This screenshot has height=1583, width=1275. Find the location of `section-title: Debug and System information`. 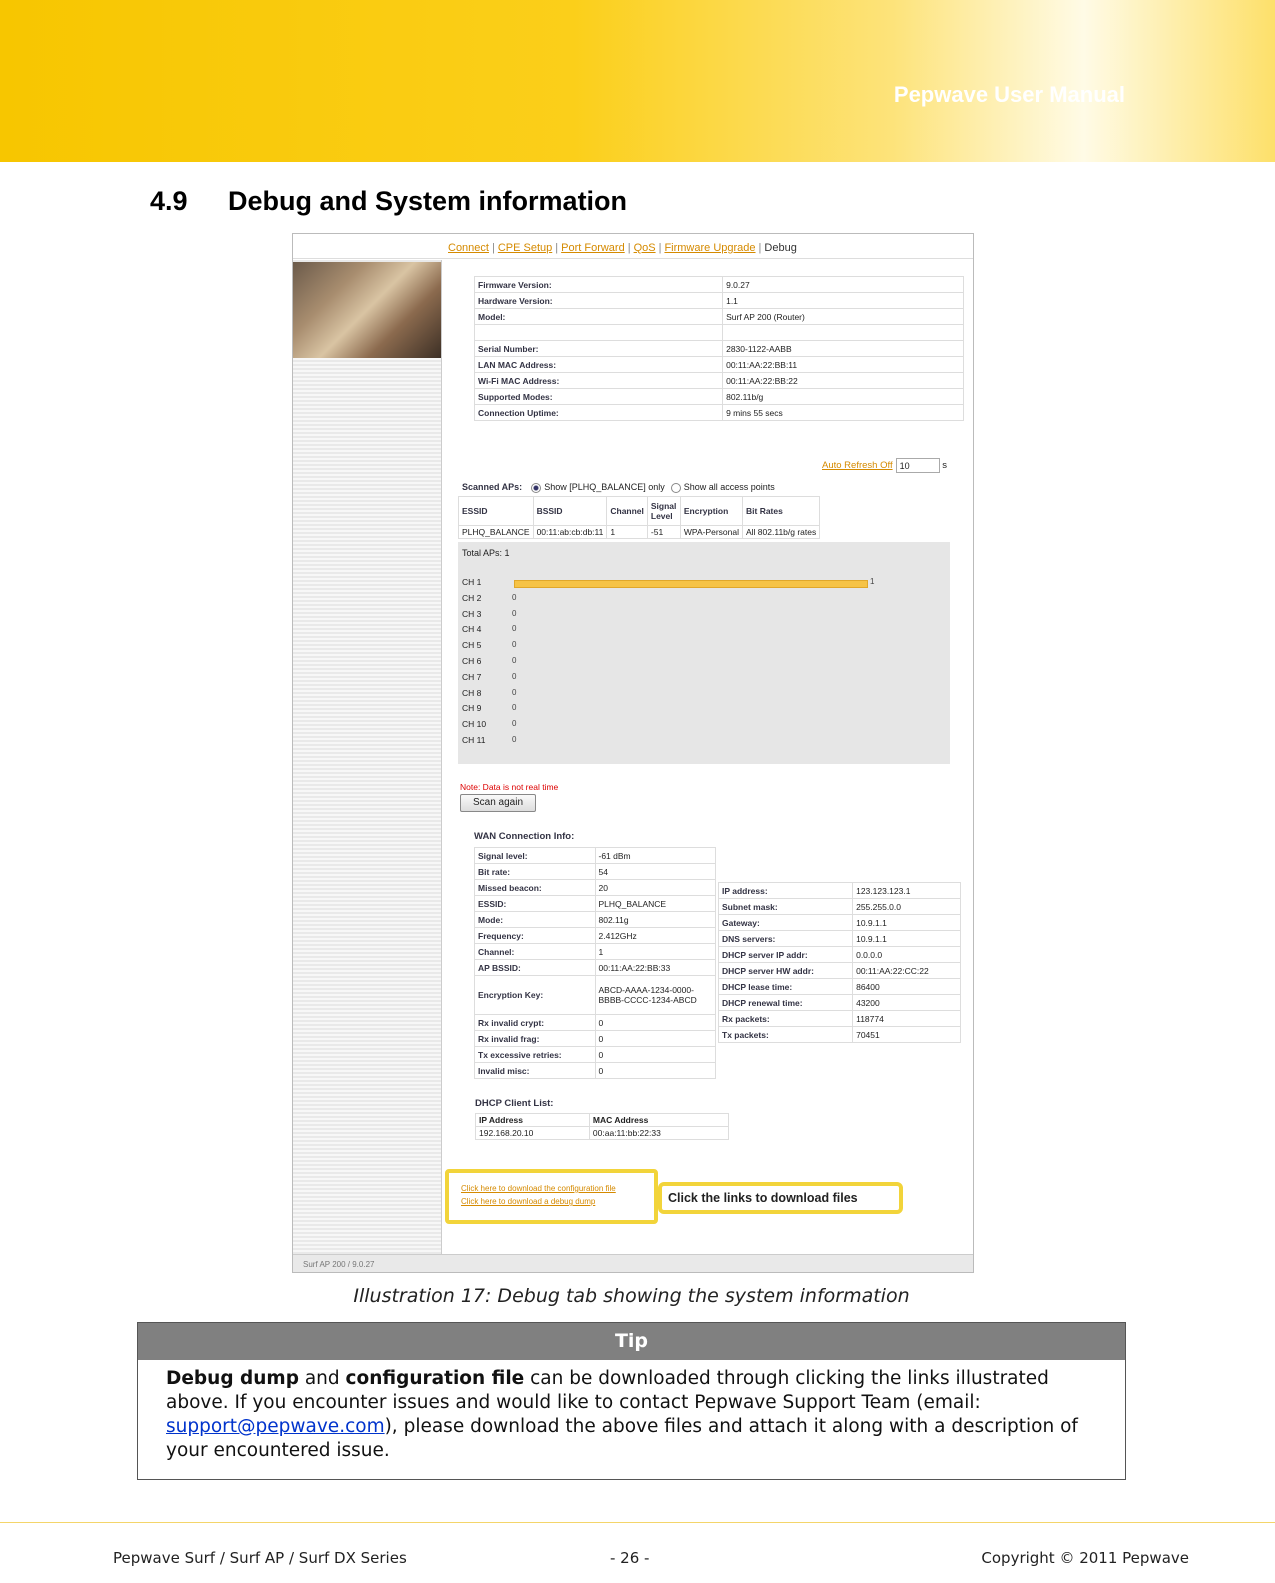

section-title: Debug and System information is located at coordinates (428, 201).